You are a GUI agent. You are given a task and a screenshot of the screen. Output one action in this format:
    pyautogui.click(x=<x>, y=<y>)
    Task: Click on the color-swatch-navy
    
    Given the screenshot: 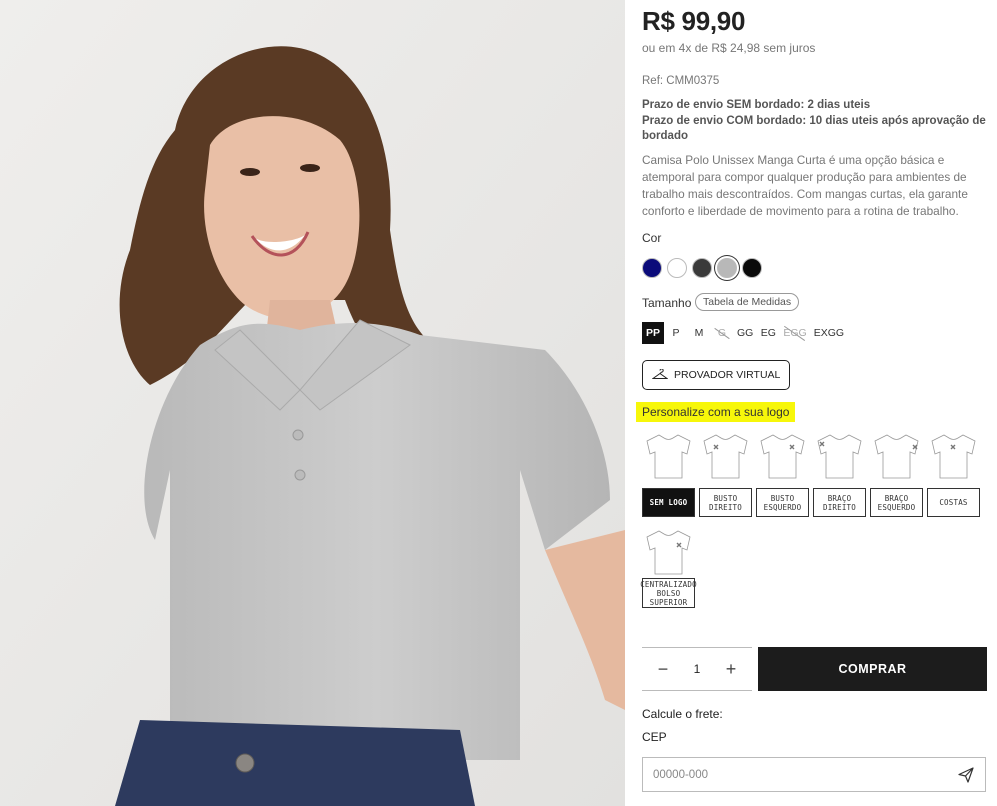 What is the action you would take?
    pyautogui.click(x=652, y=268)
    